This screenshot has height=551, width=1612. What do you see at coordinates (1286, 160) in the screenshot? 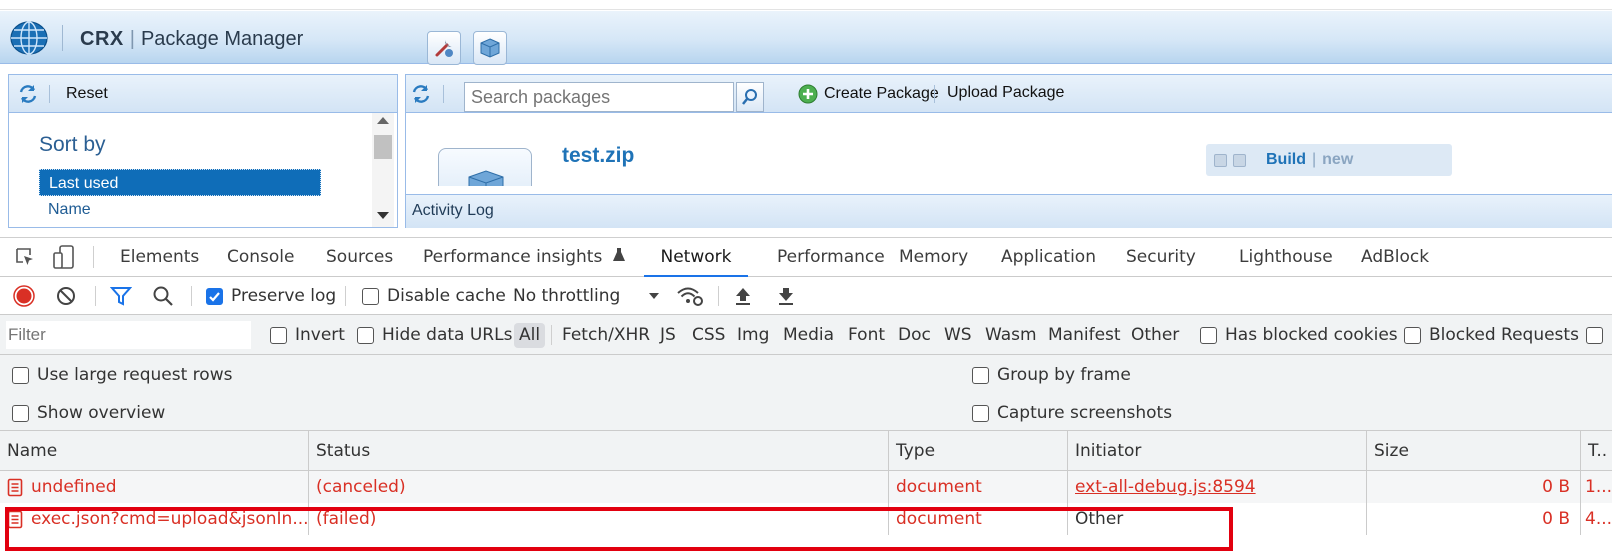
I see `build-button: Build` at bounding box center [1286, 160].